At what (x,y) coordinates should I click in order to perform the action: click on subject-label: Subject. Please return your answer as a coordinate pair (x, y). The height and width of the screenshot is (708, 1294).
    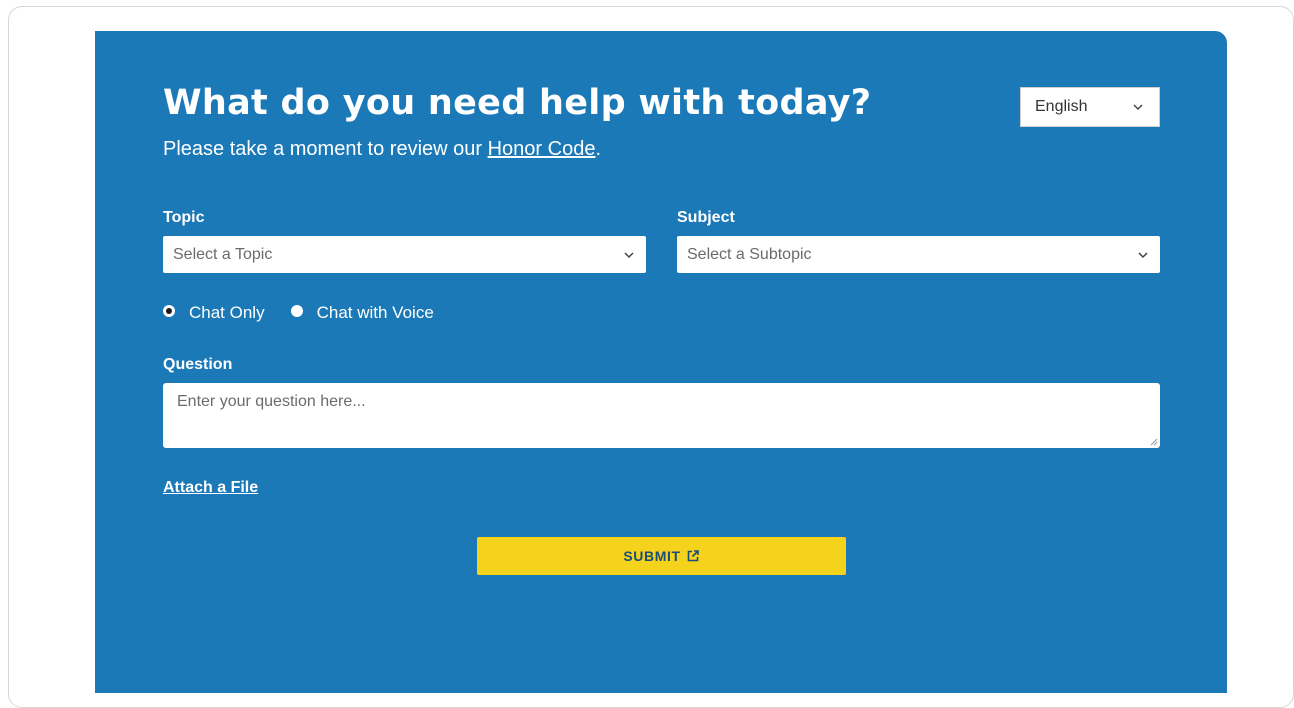
    Looking at the image, I should click on (706, 217).